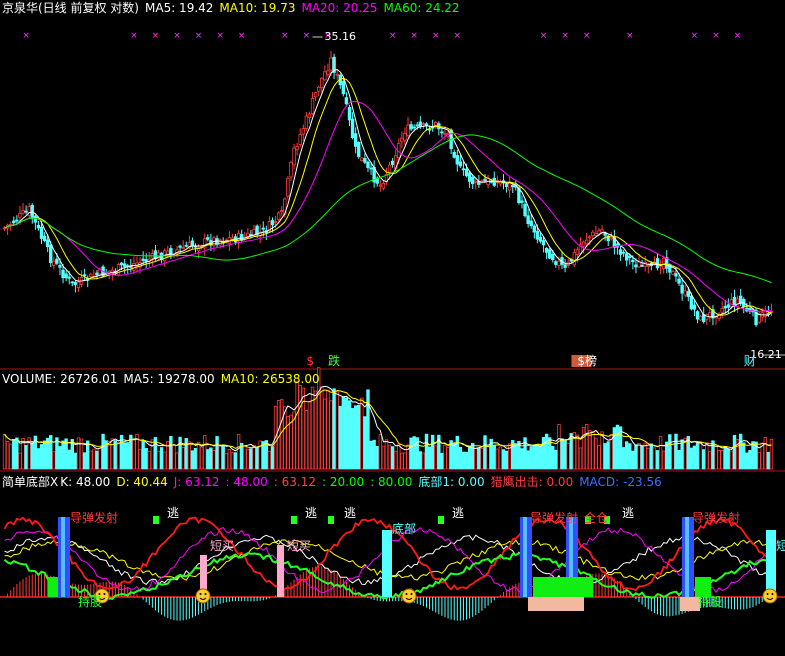 This screenshot has width=785, height=656. I want to click on price-annotation-label: 35.16, so click(341, 36).